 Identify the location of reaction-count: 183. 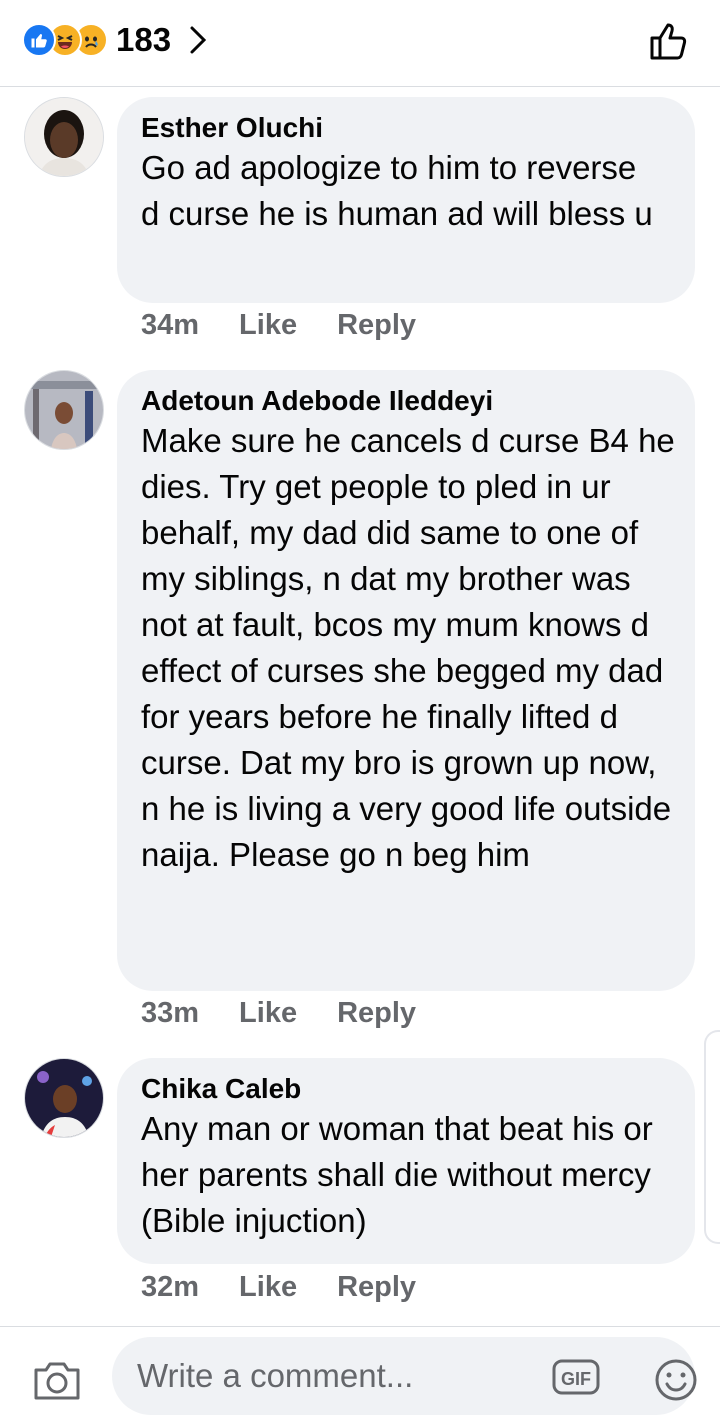
(144, 39).